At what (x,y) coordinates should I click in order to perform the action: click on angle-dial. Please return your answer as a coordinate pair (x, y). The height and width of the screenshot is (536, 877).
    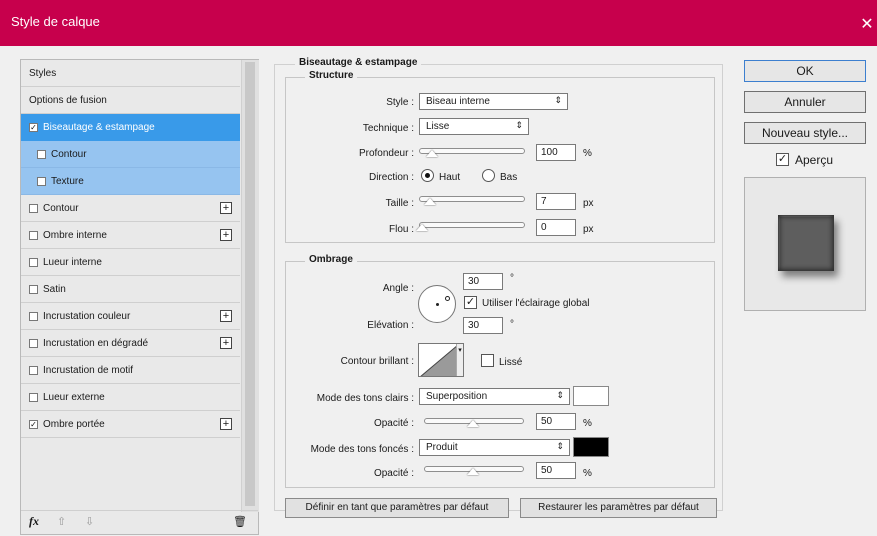
    Looking at the image, I should click on (437, 304).